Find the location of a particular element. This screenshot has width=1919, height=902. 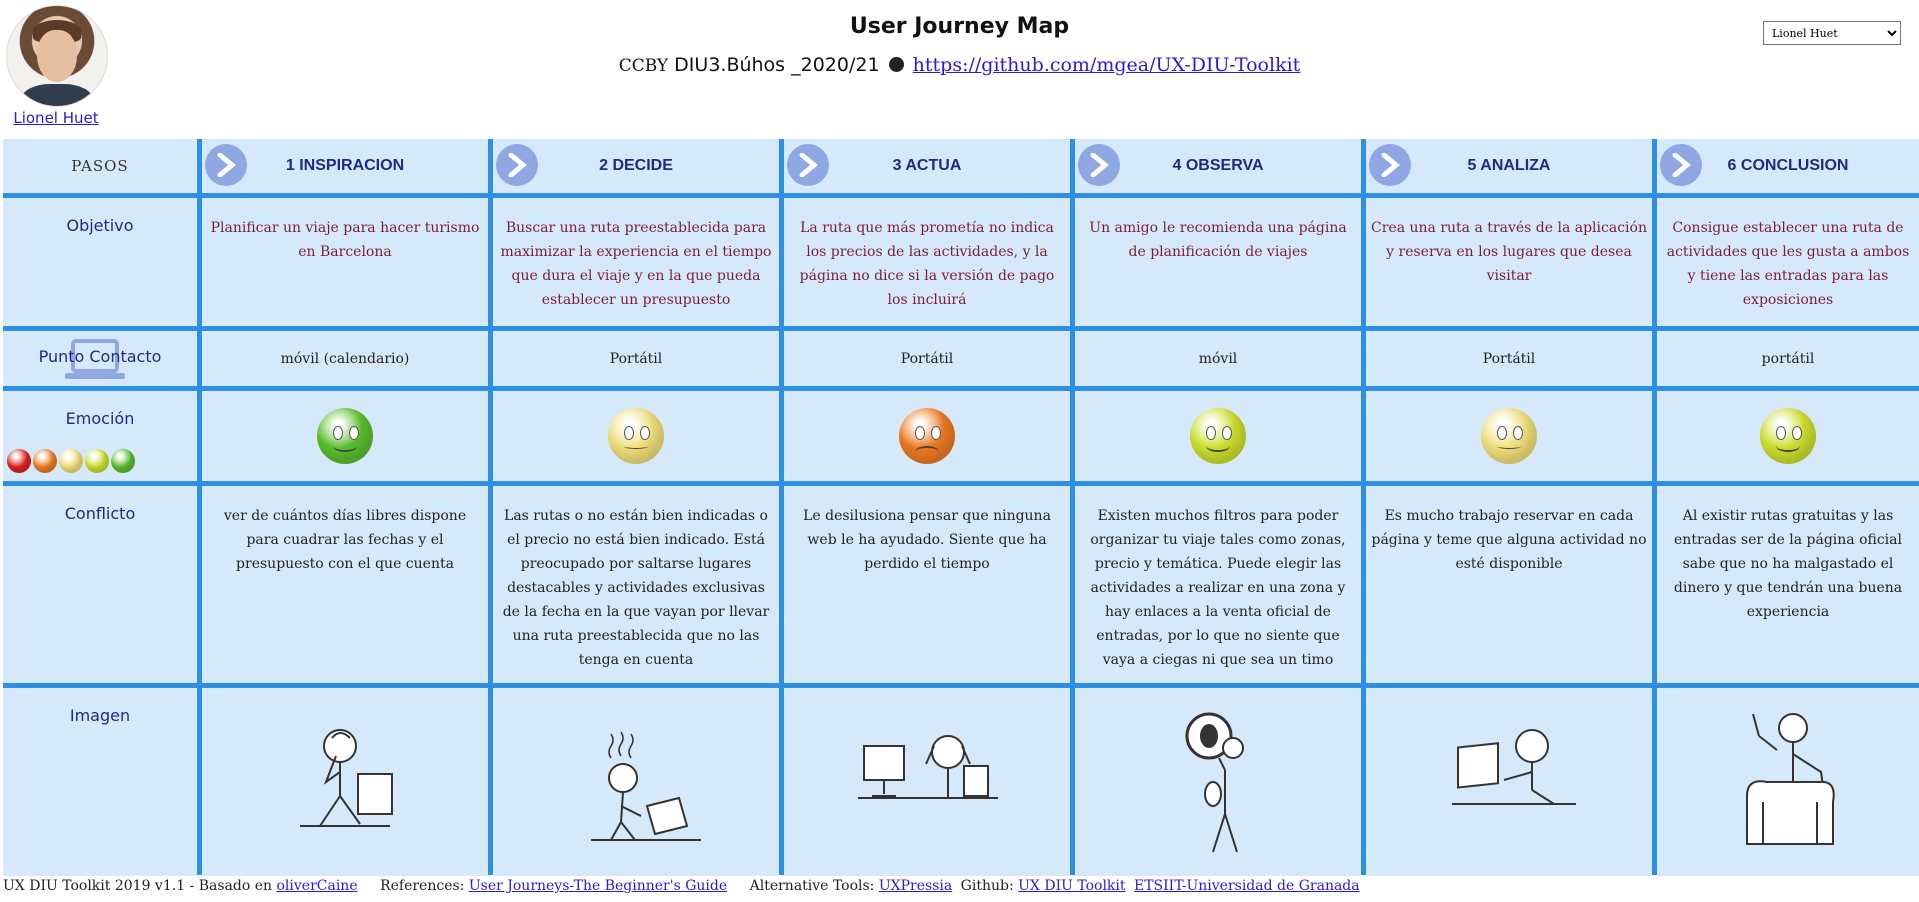

step-header: 5 ANALIZA is located at coordinates (1509, 166).